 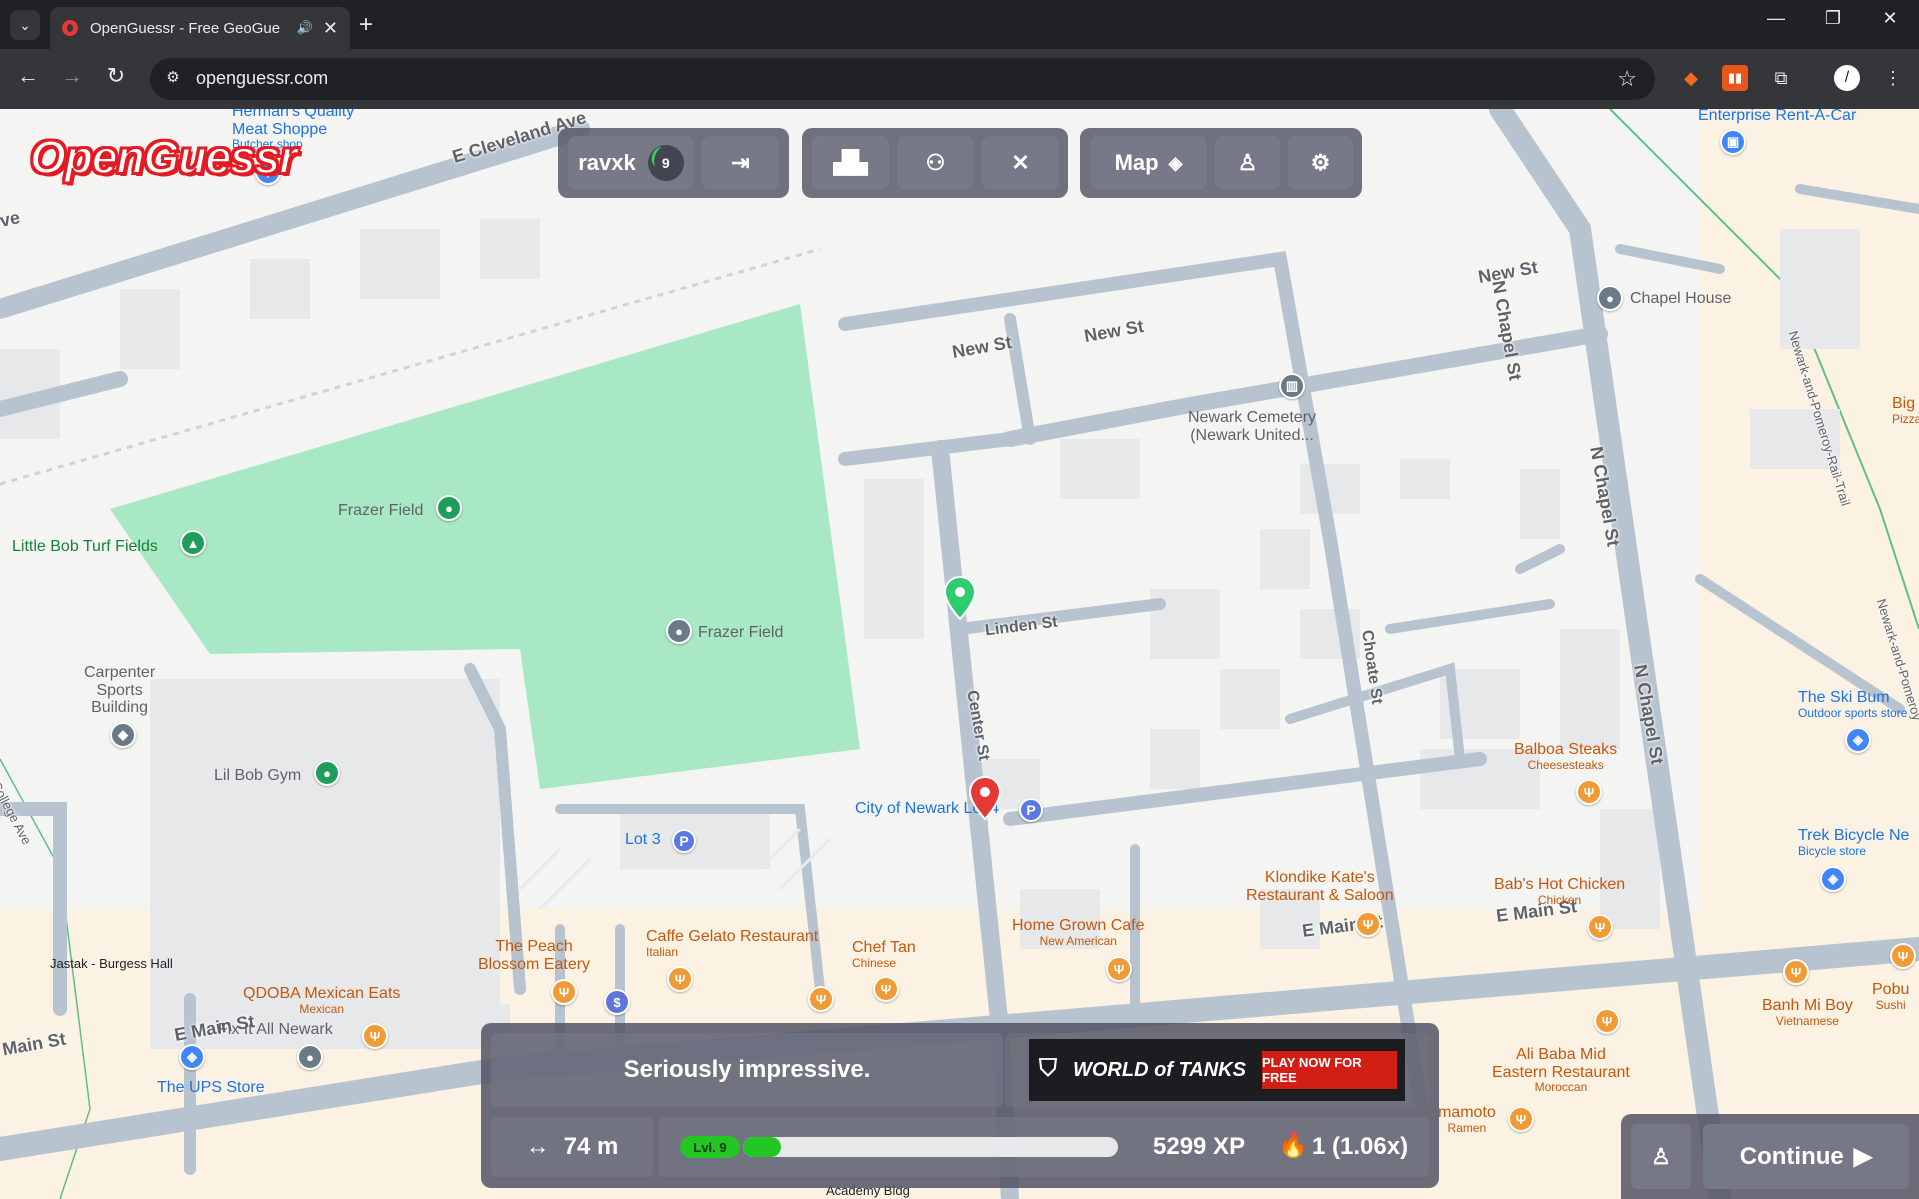 I want to click on poi-mamoto: mamoto Ramen, so click(x=1467, y=1119).